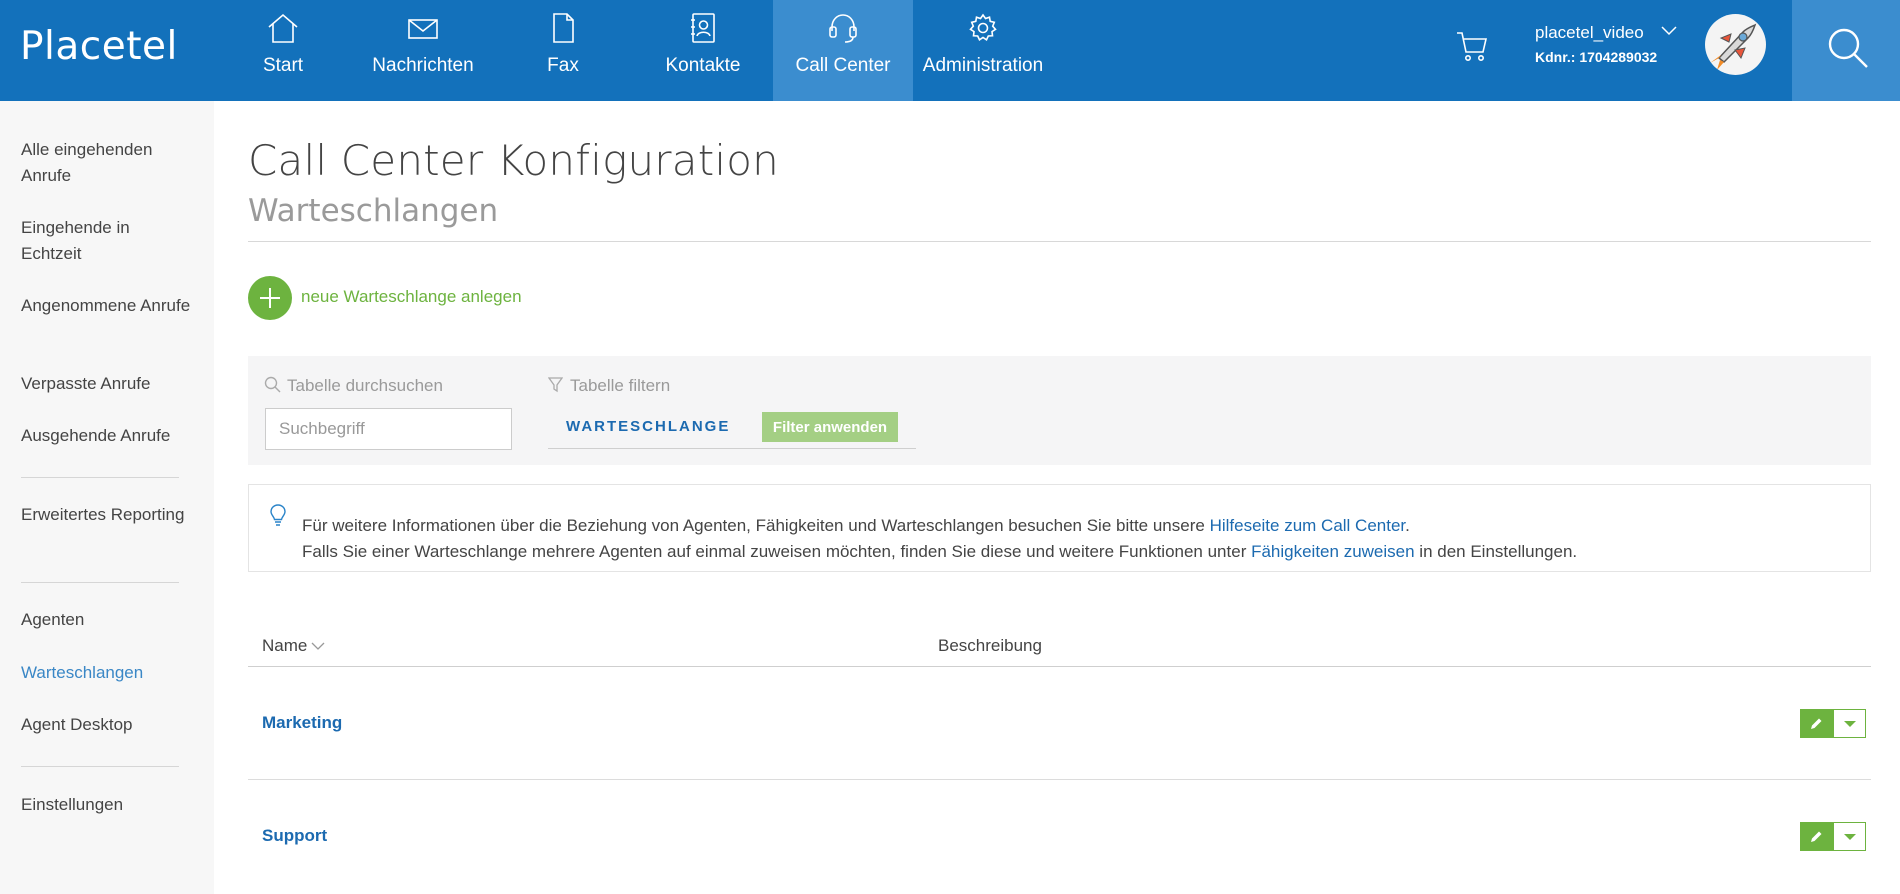 The width and height of the screenshot is (1900, 894). Describe the element at coordinates (648, 426) in the screenshot. I see `filter-chip-warteschlange: WARTESCHLANGE` at that location.